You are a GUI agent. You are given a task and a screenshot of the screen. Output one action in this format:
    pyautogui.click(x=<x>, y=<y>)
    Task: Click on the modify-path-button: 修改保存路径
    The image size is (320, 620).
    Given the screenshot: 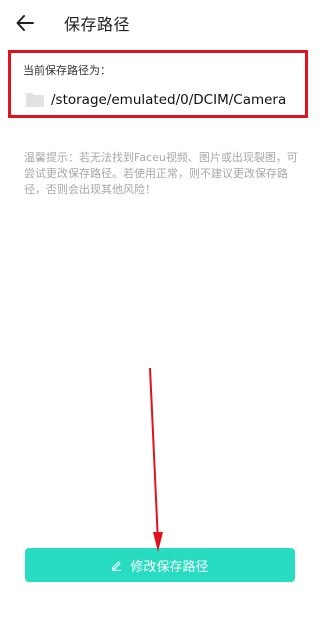 What is the action you would take?
    pyautogui.click(x=160, y=565)
    